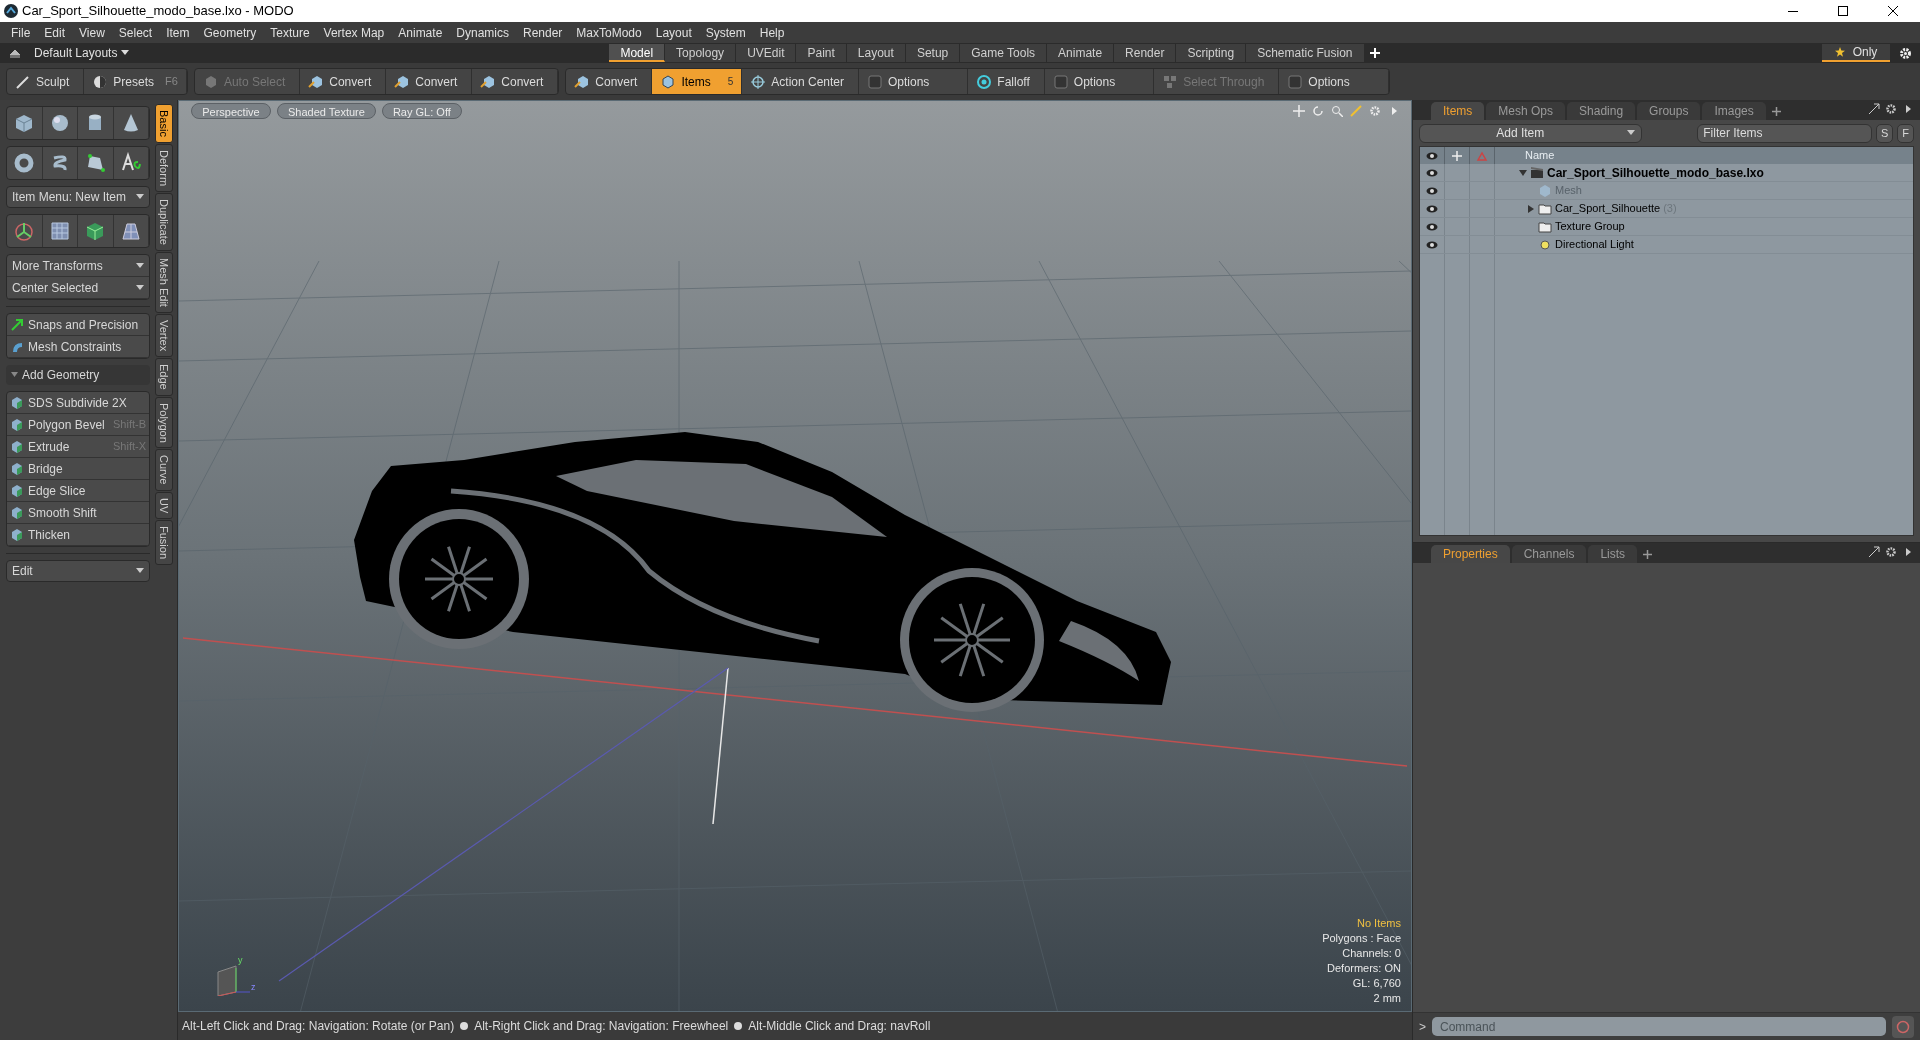 The height and width of the screenshot is (1040, 1920). What do you see at coordinates (766, 53) in the screenshot?
I see `layout-tab: UVEdit` at bounding box center [766, 53].